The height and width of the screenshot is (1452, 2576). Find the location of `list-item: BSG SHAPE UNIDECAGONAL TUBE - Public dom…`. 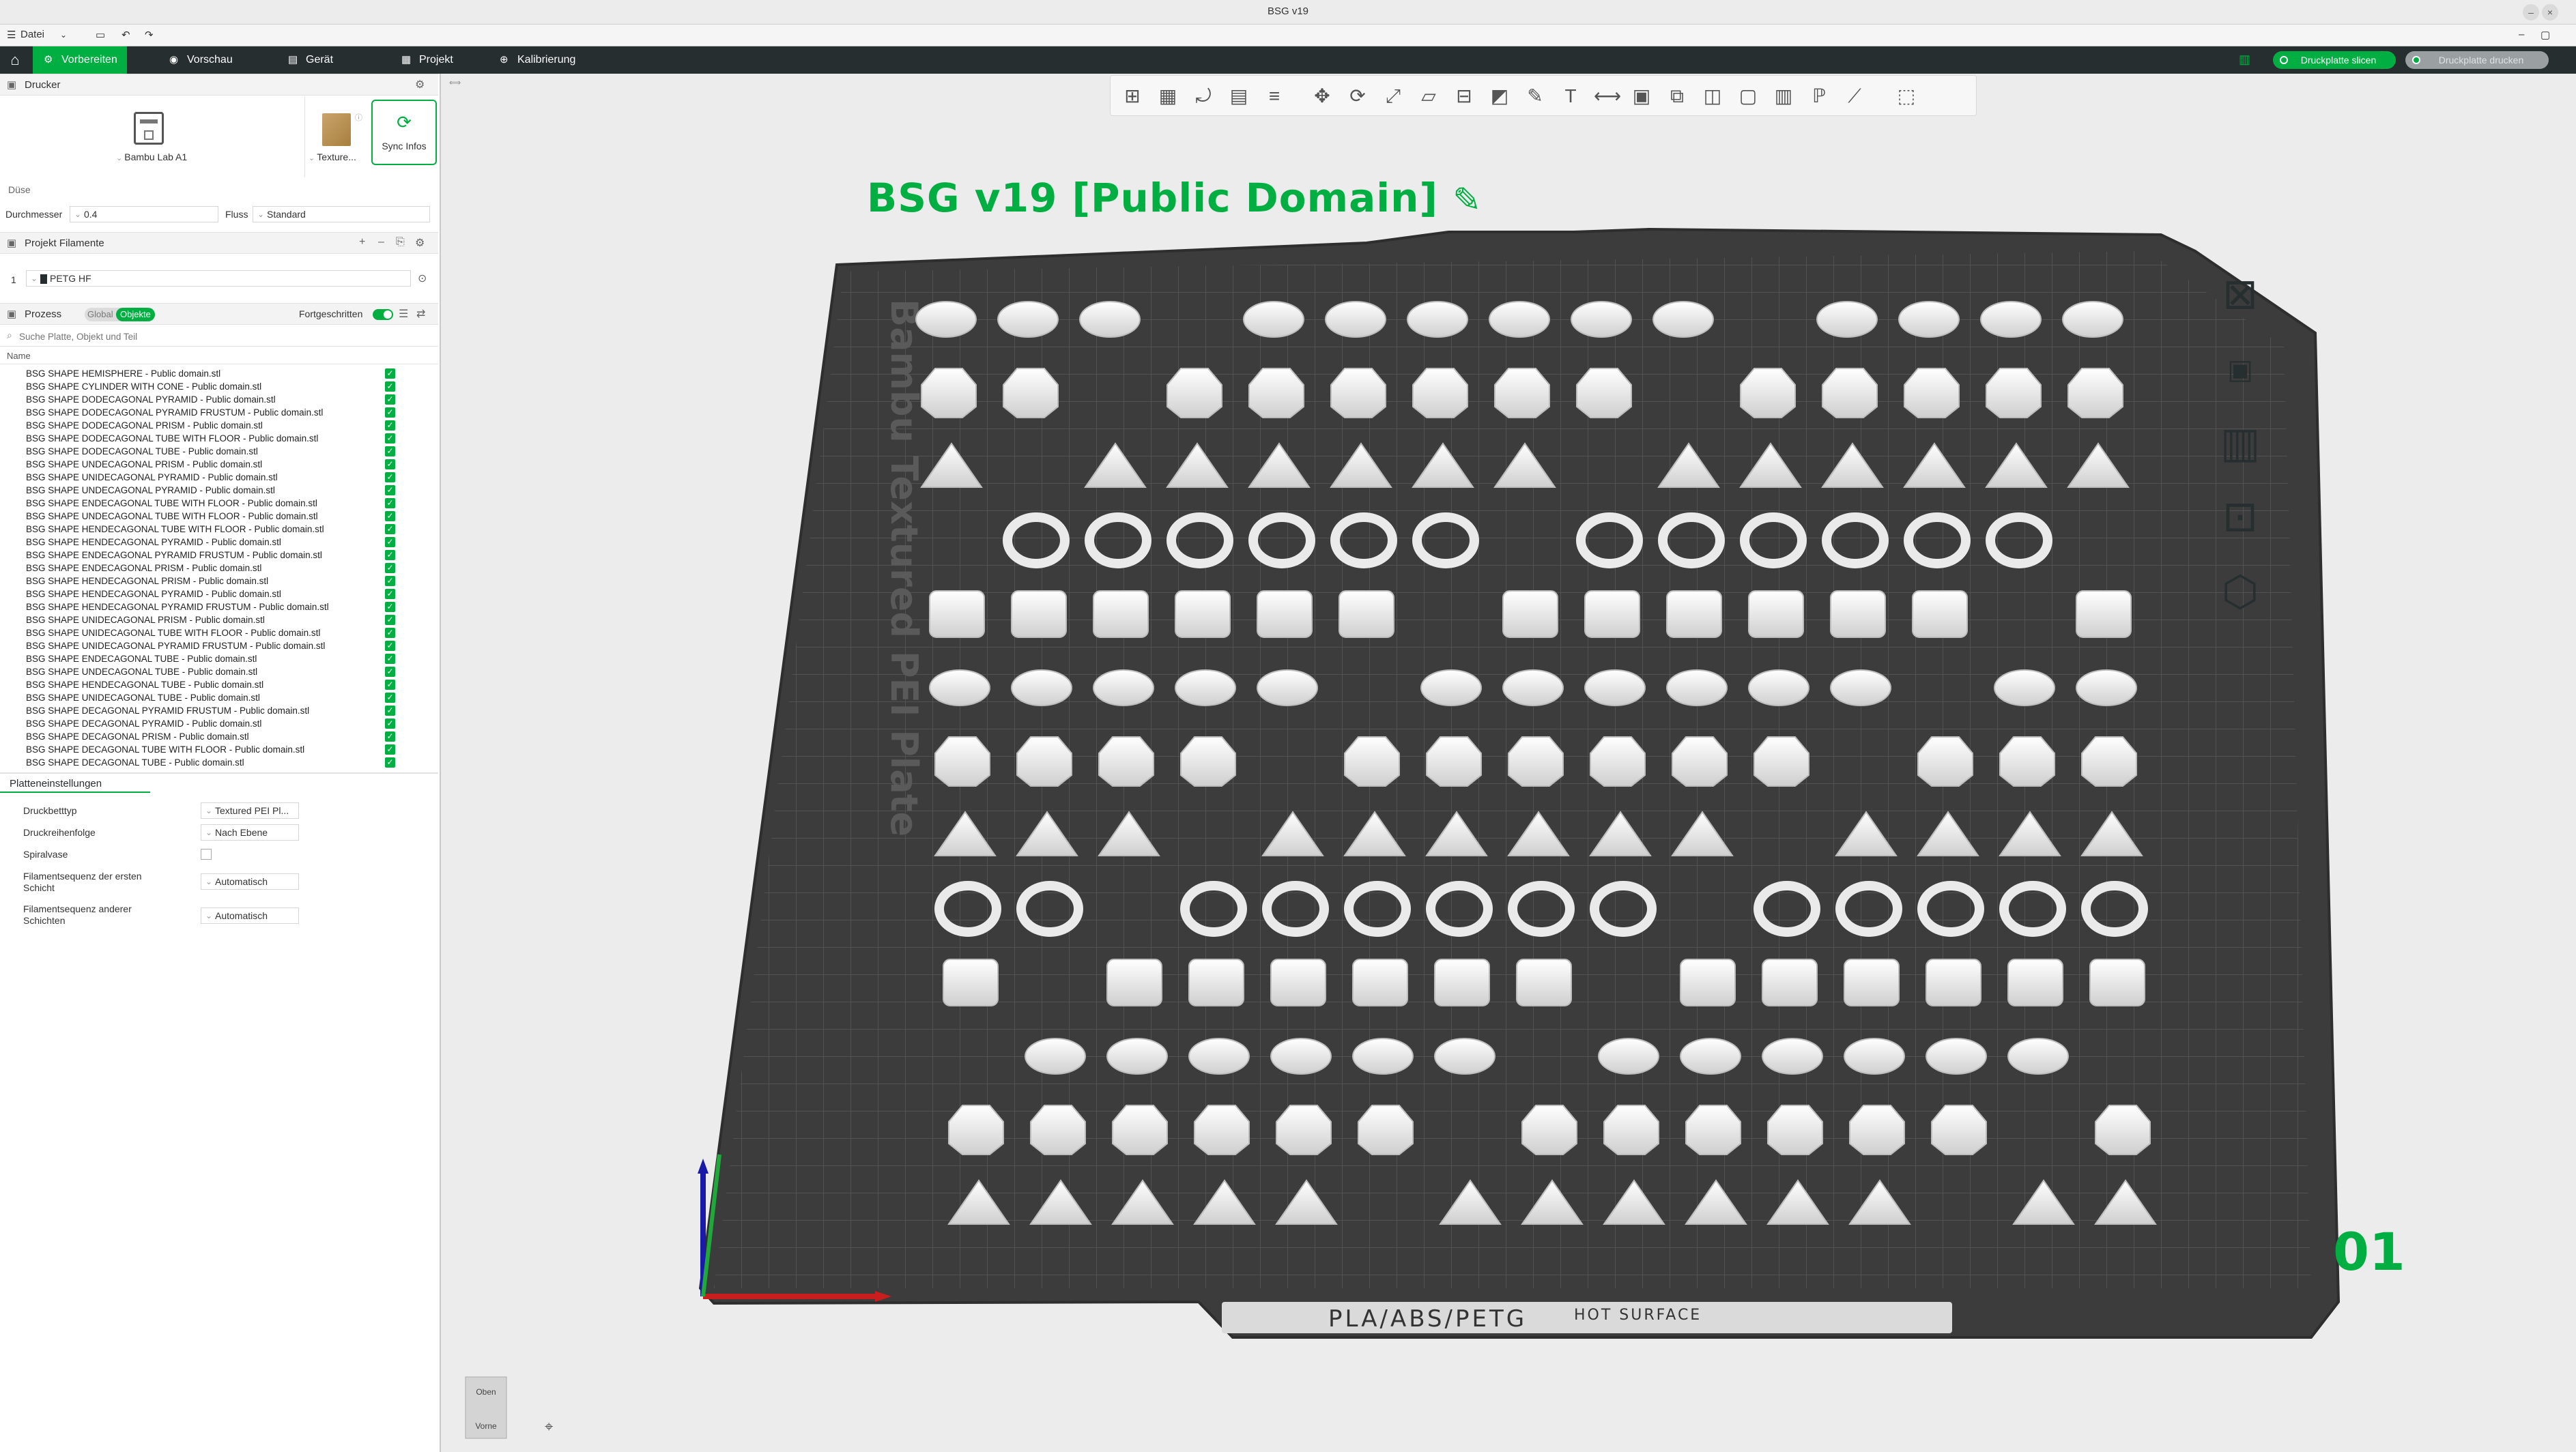

list-item: BSG SHAPE UNIDECAGONAL TUBE - Public dom… is located at coordinates (219, 699).